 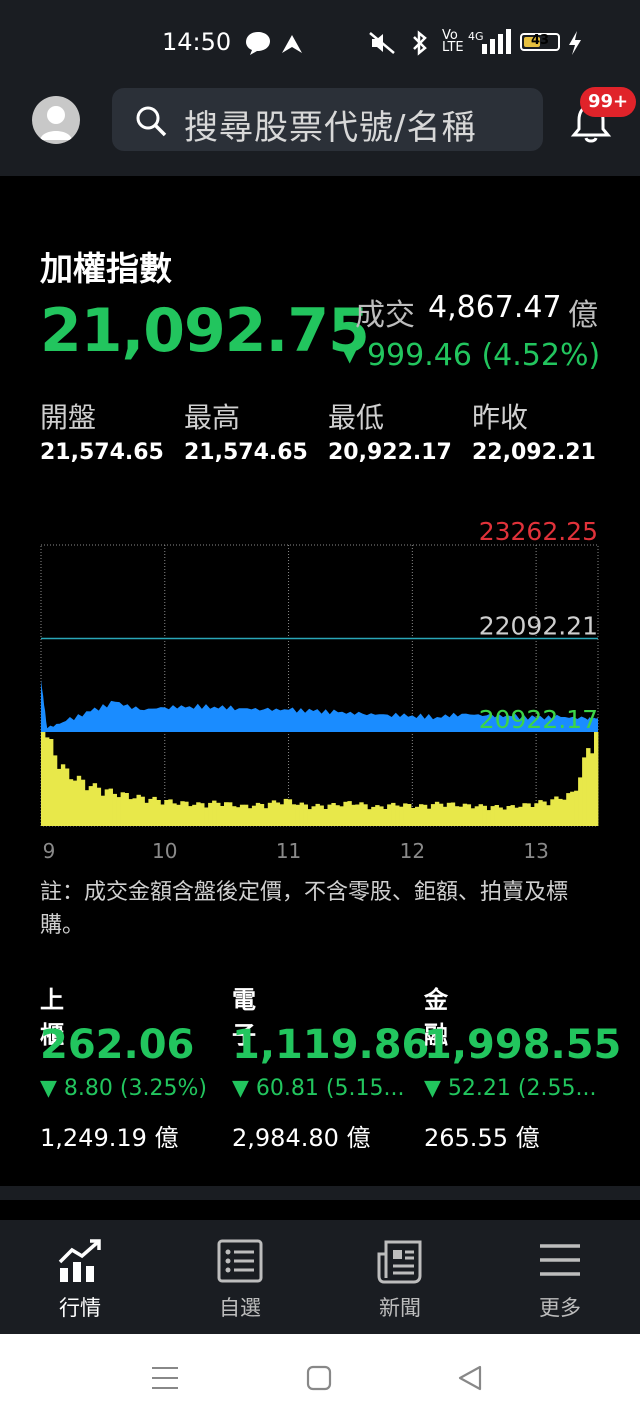 I want to click on price-label-ref: 22092.21, so click(x=538, y=626).